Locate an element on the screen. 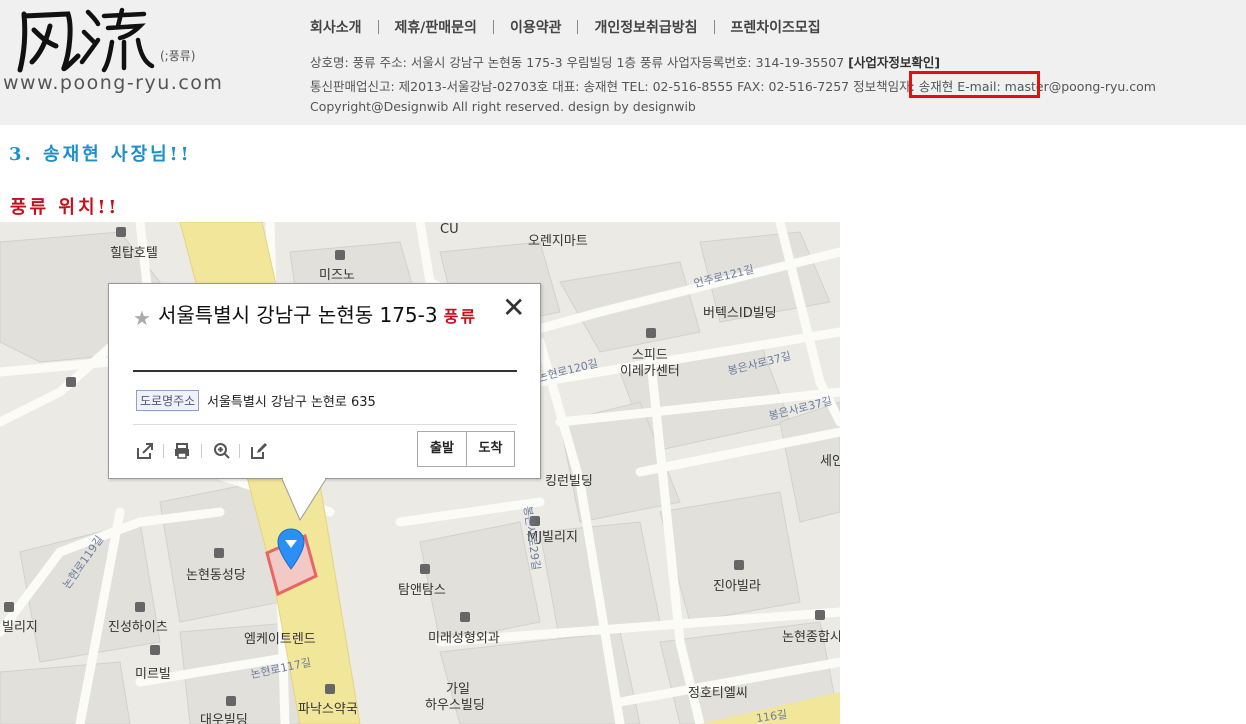 This screenshot has height=724, width=1246. map-label: 세인 is located at coordinates (830, 459).